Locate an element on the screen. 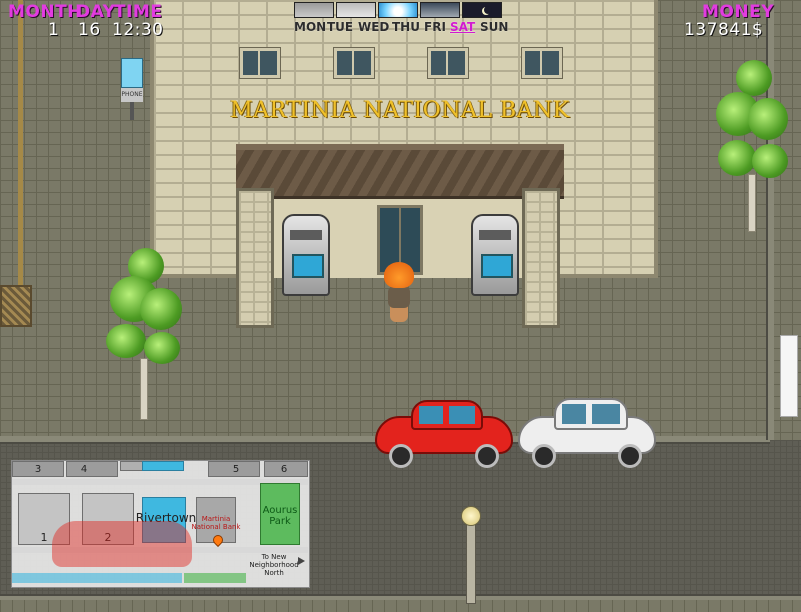 The width and height of the screenshot is (801, 612). hud-day-value: 16 is located at coordinates (89, 30).